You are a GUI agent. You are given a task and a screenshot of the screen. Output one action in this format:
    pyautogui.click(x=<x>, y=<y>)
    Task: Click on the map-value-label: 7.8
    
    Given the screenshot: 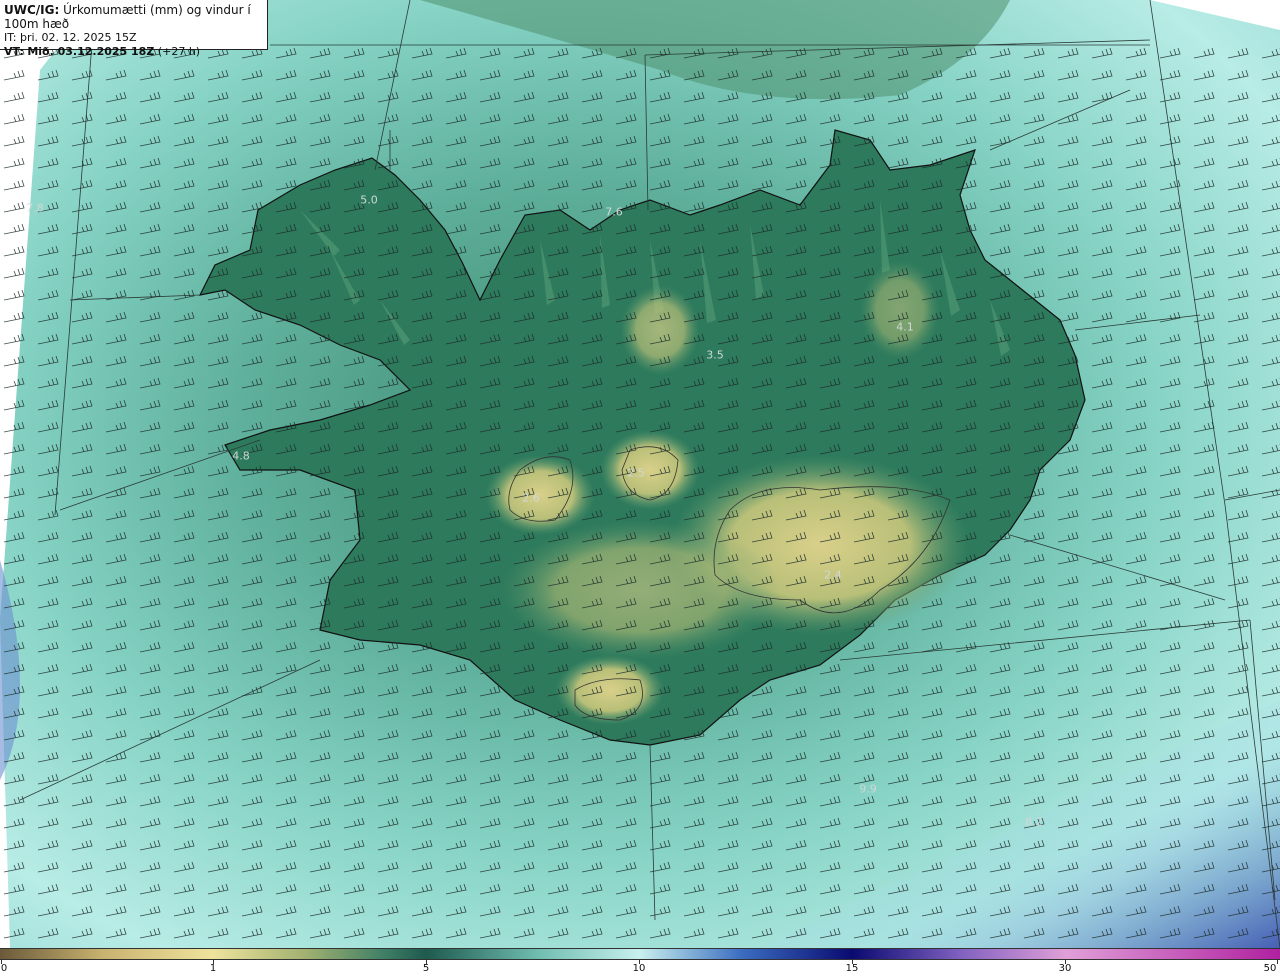 What is the action you would take?
    pyautogui.click(x=35, y=208)
    